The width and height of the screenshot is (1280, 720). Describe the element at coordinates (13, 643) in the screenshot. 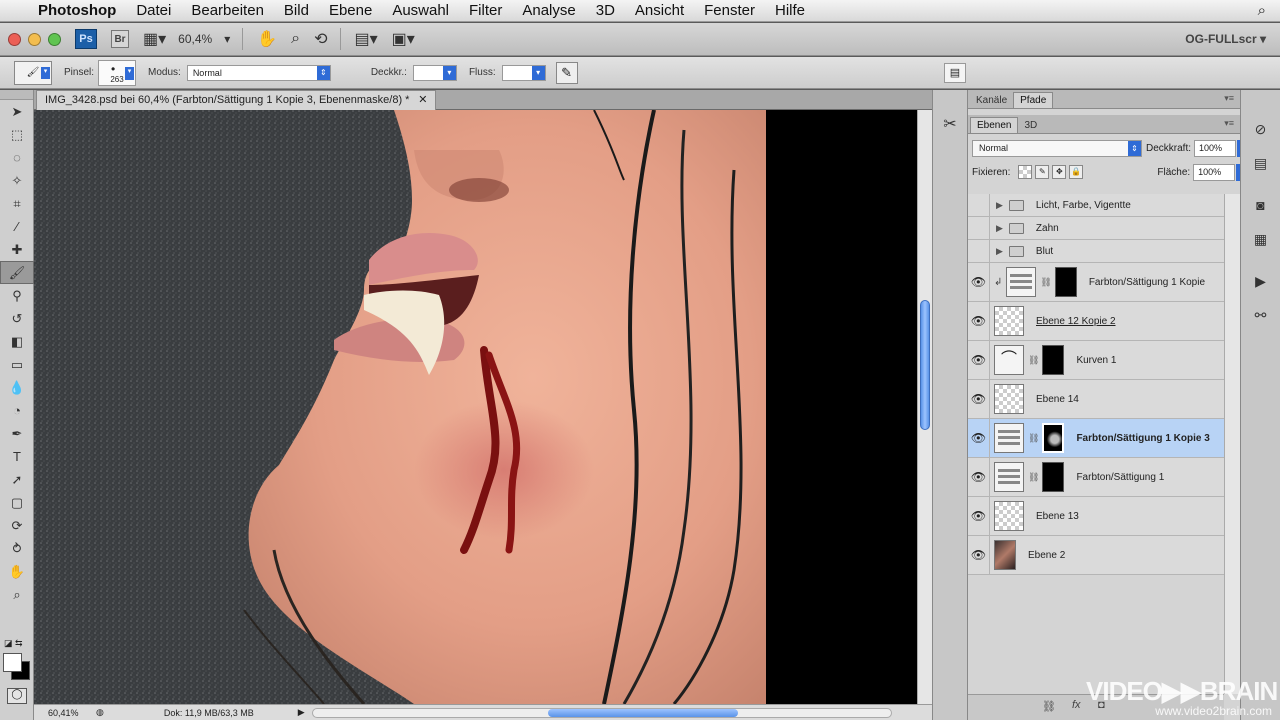

I see `default-colors-icon: ◪ ⇆` at that location.